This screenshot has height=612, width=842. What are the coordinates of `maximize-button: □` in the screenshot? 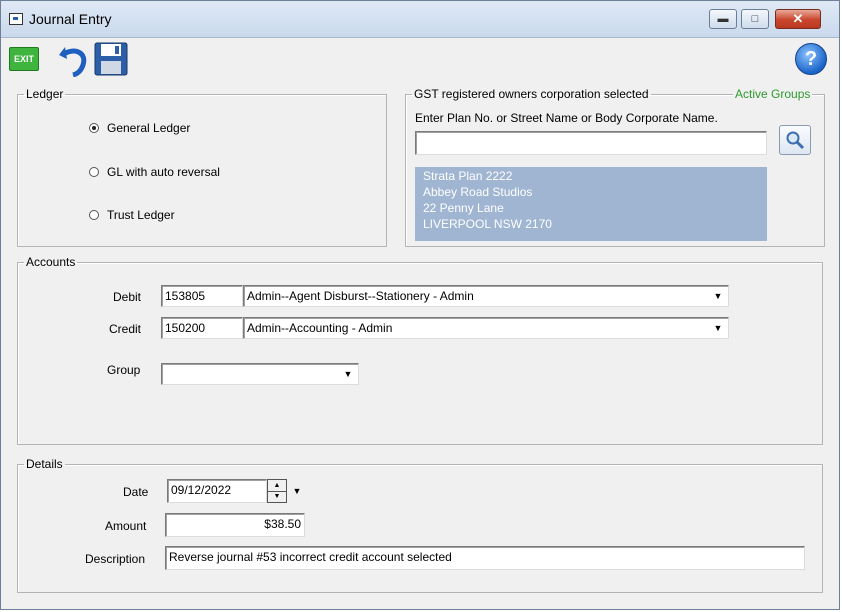 It's located at (755, 19).